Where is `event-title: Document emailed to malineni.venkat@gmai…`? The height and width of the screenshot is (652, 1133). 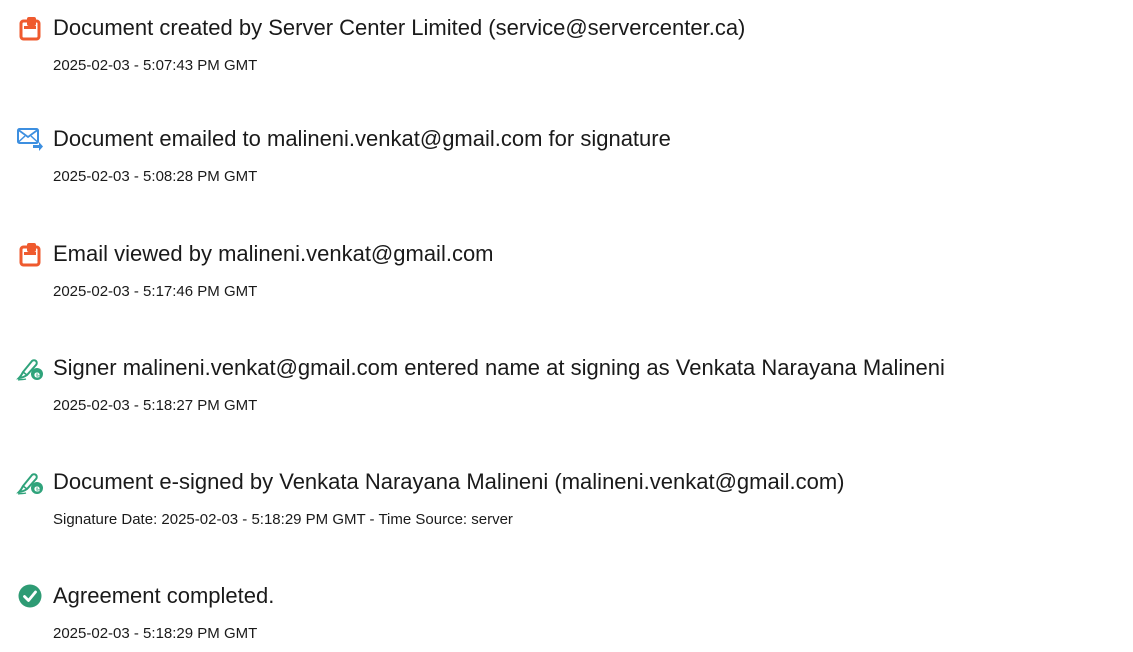
event-title: Document emailed to malineni.venkat@gmai… is located at coordinates (362, 138).